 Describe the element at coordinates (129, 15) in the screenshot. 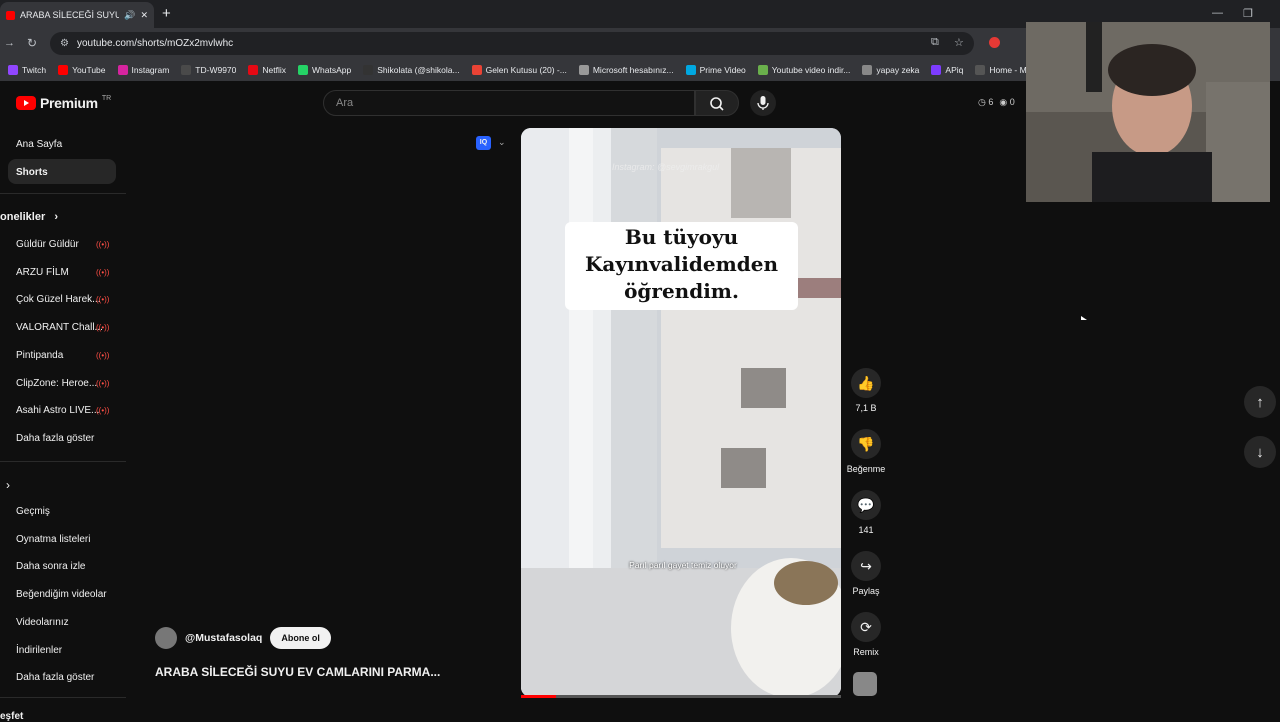

I see `speaker-icon: 🔊` at that location.